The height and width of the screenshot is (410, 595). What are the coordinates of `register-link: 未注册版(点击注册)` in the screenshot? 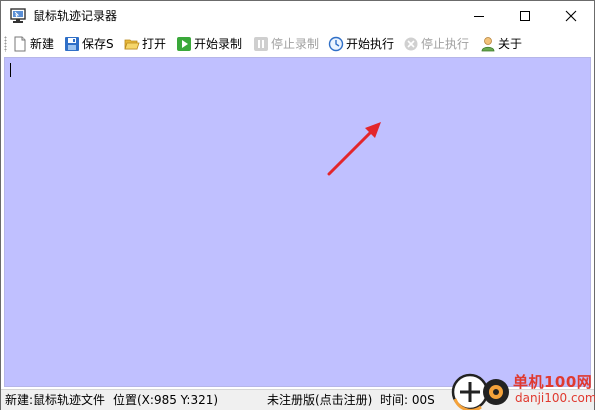 It's located at (319, 400).